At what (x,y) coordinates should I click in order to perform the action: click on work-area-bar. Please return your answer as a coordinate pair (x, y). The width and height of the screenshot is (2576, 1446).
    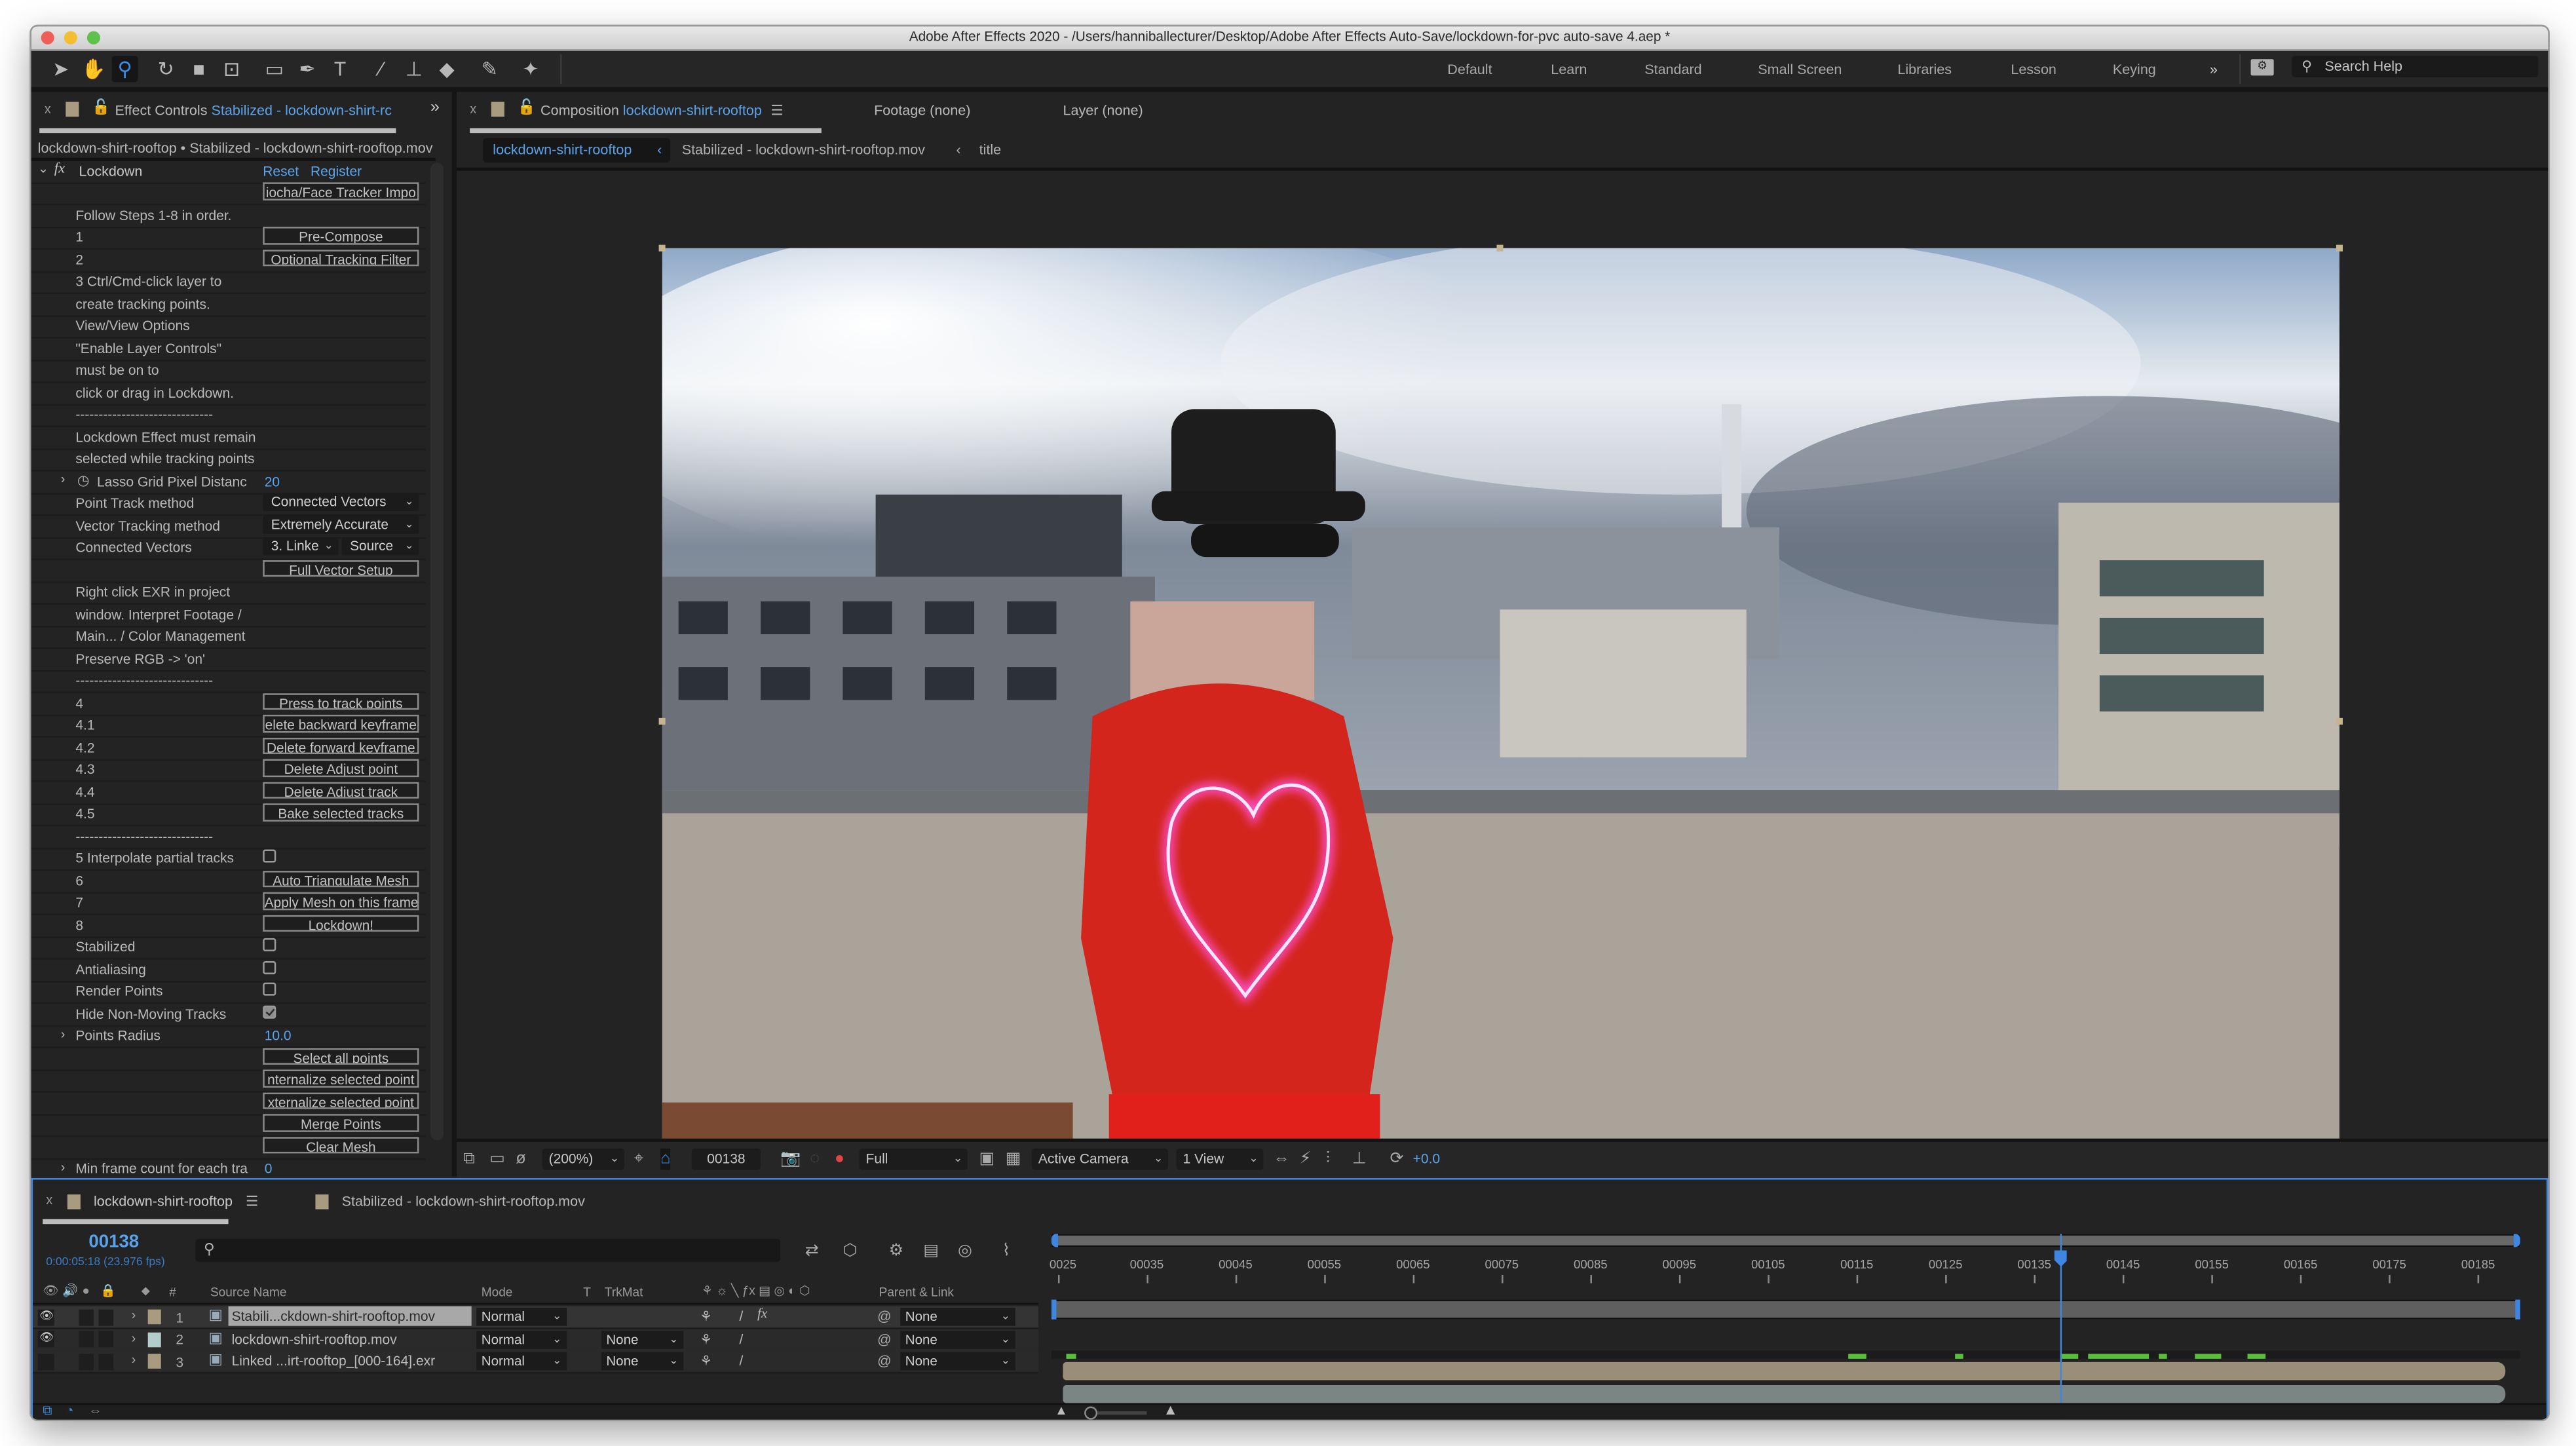
    Looking at the image, I should click on (1785, 1309).